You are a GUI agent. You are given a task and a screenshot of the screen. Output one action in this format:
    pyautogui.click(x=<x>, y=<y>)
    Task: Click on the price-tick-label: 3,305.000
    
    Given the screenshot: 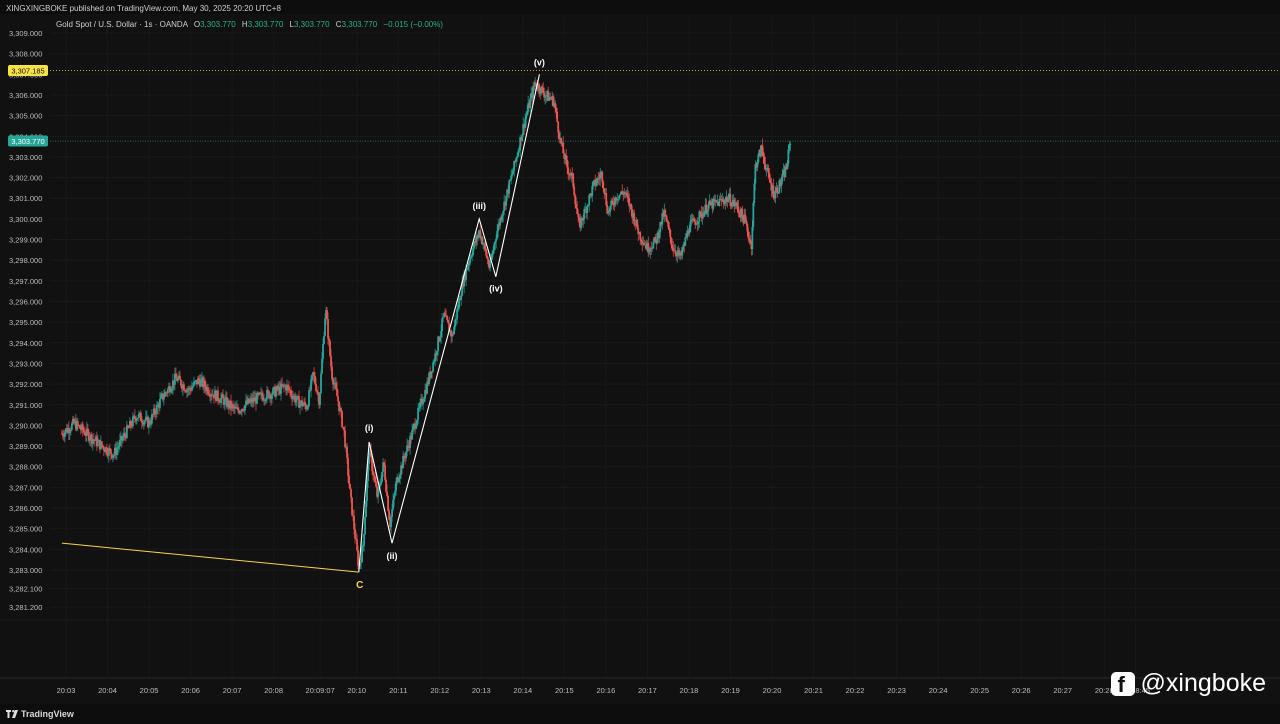 What is the action you would take?
    pyautogui.click(x=25, y=116)
    